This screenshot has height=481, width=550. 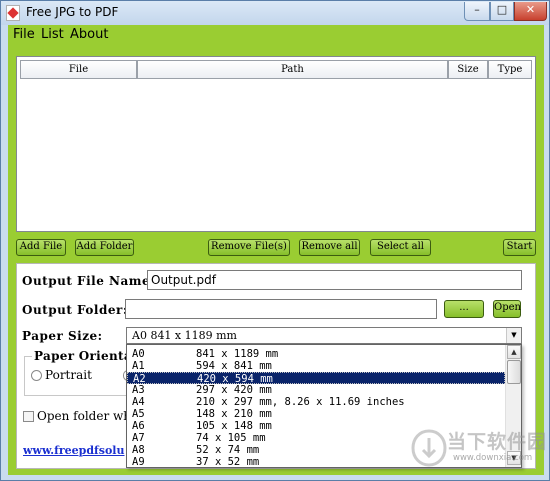 I want to click on menu-about: About, so click(x=89, y=34).